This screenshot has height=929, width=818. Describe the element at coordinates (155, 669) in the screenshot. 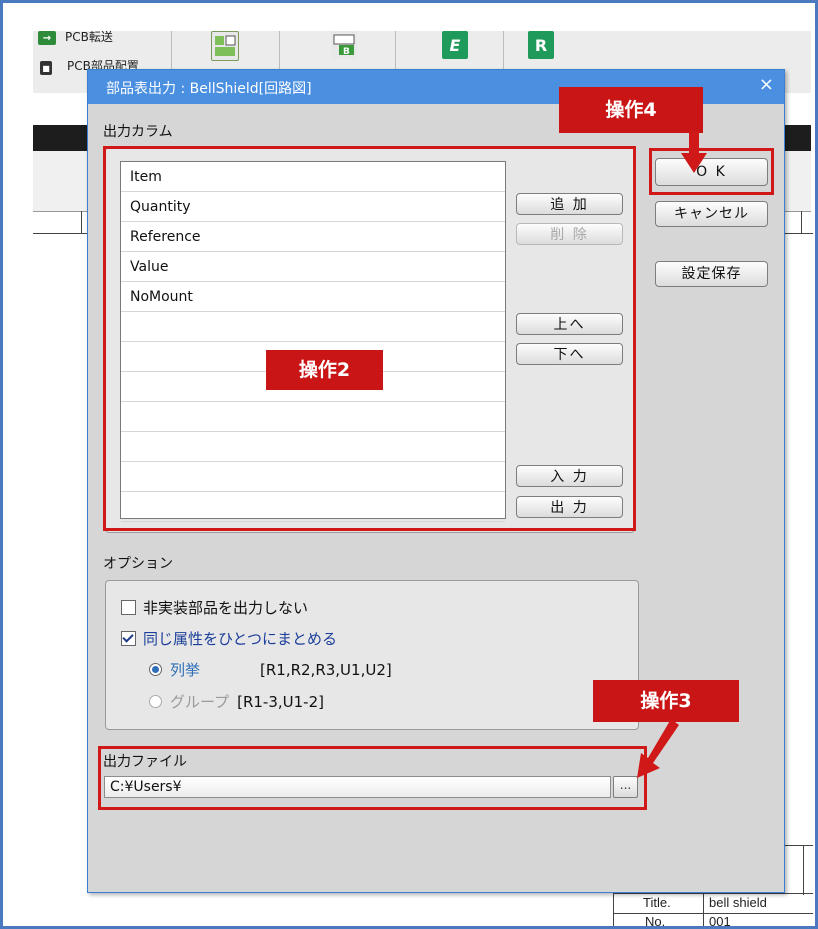

I see `list-radio` at that location.